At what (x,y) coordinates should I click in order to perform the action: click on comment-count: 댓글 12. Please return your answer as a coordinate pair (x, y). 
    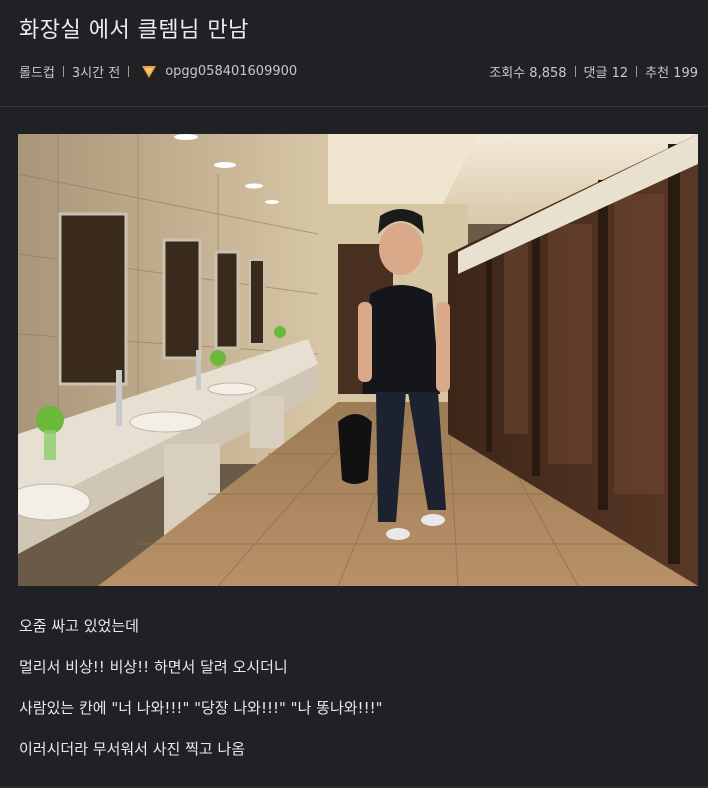
    Looking at the image, I should click on (606, 71).